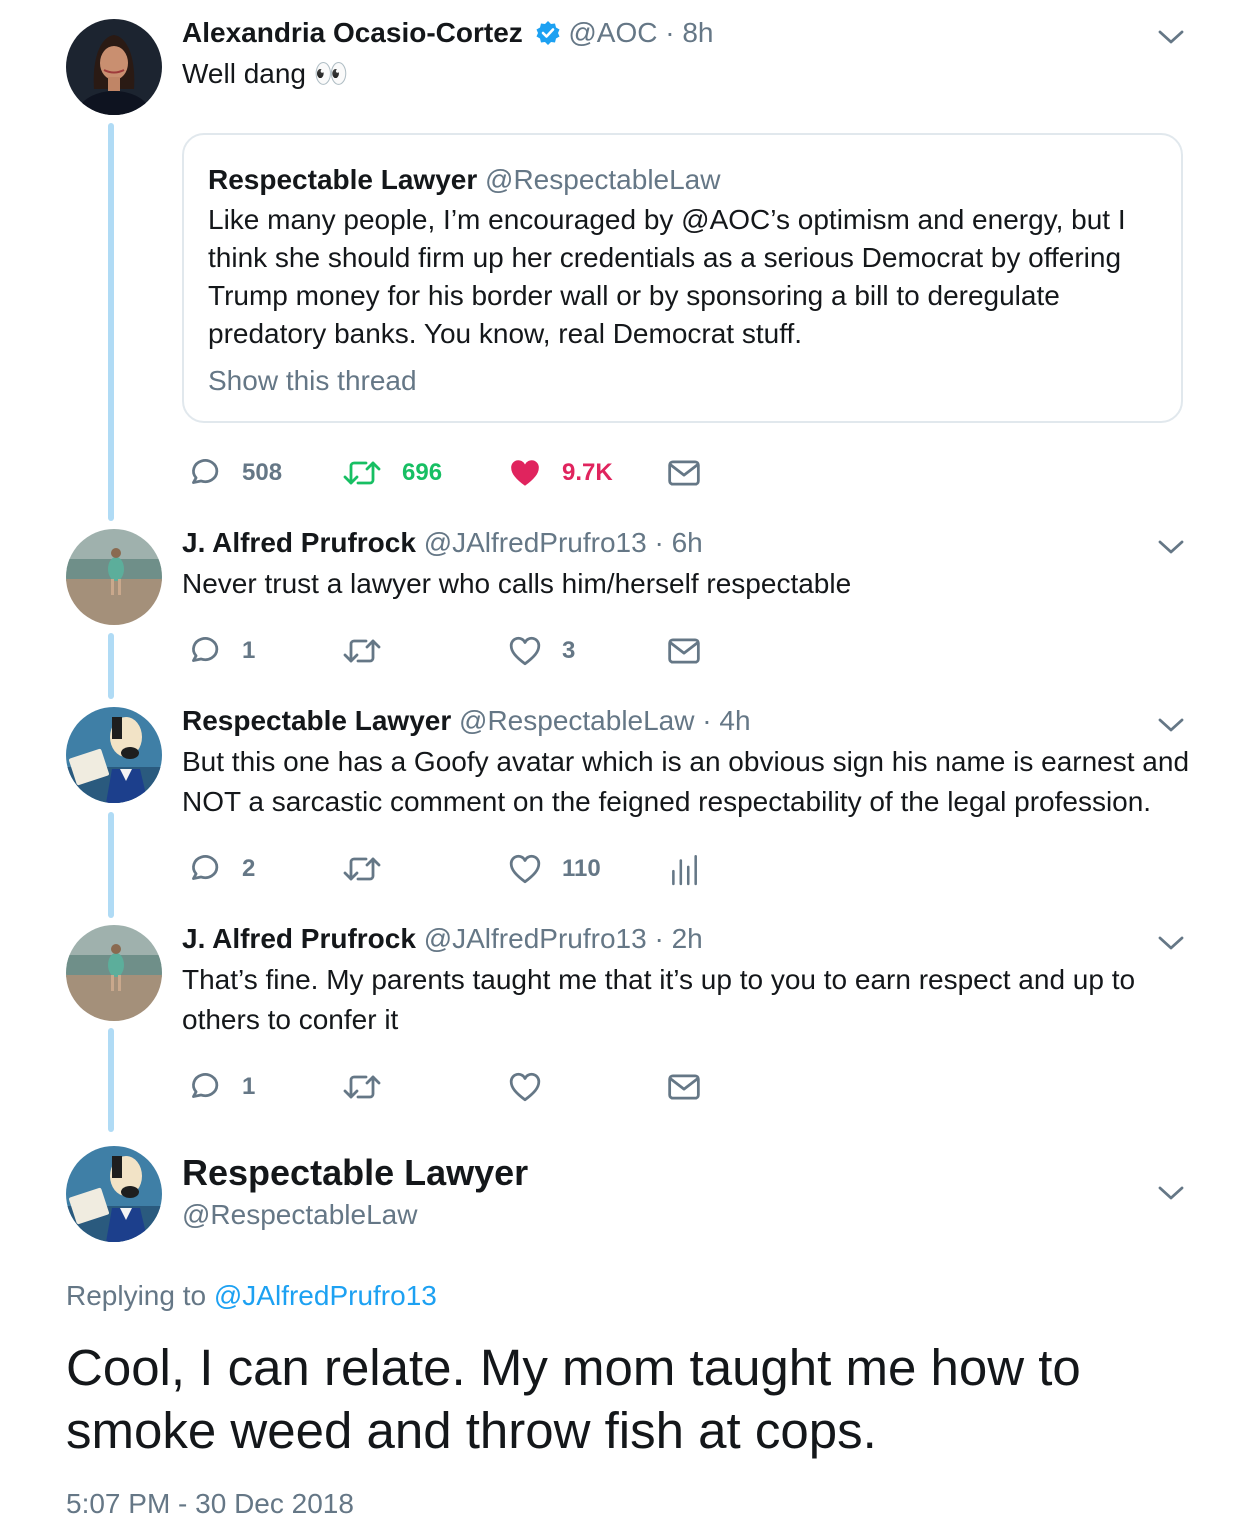 The width and height of the screenshot is (1253, 1530). Describe the element at coordinates (687, 542) in the screenshot. I see `tweet-time: 6h` at that location.